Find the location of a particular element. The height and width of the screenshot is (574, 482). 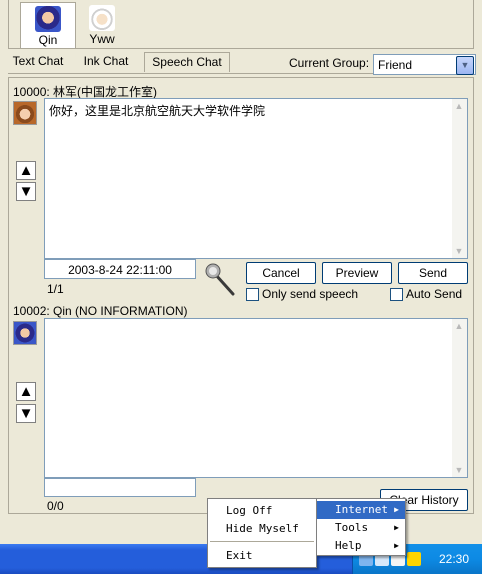

only-send-speech-checkbox is located at coordinates (252, 294).